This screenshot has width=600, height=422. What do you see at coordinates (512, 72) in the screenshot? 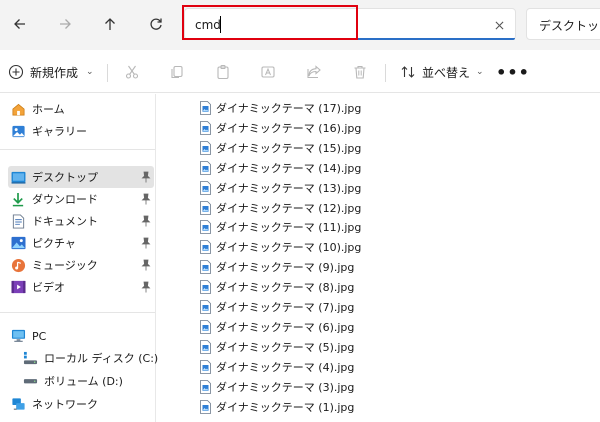
I see `more-options-button: •••` at bounding box center [512, 72].